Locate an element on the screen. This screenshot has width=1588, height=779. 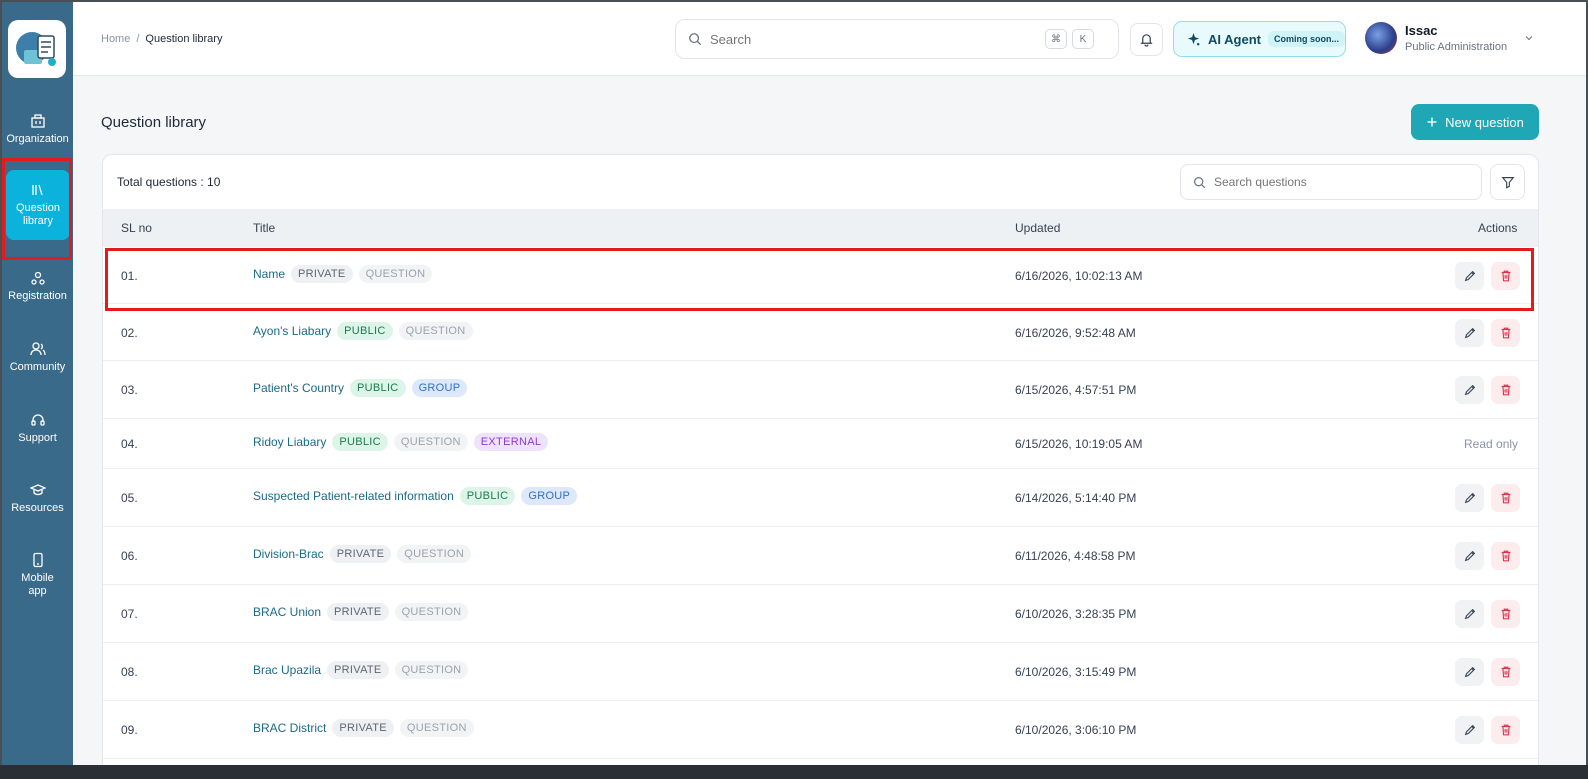
app-logo is located at coordinates (37, 49).